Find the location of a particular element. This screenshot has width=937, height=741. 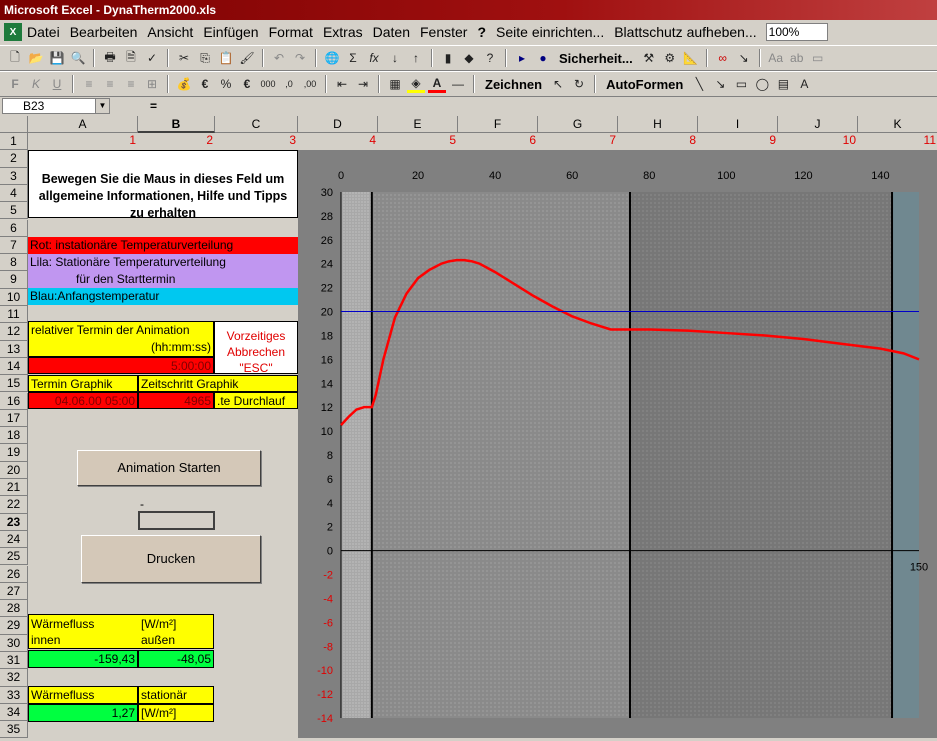

currency-icon: 💰 is located at coordinates (184, 84).